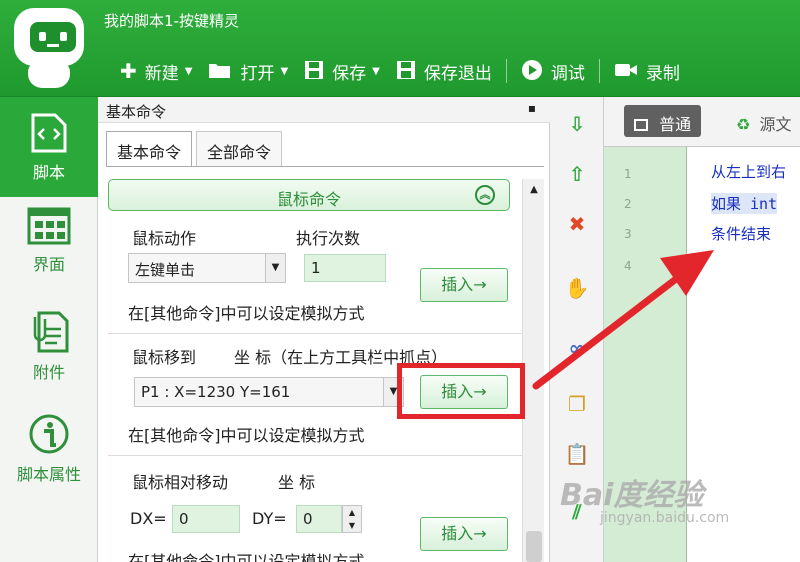 The image size is (800, 562). I want to click on plus-icon: ✚, so click(128, 71).